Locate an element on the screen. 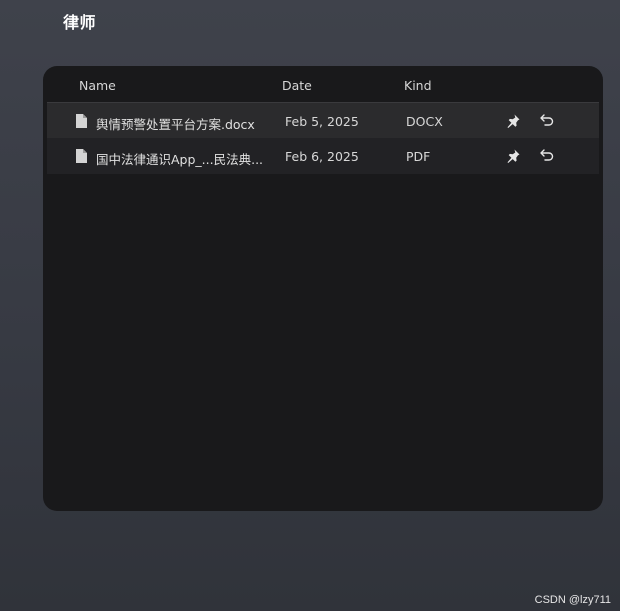 Image resolution: width=620 pixels, height=611 pixels. file-date: Feb 6, 2025 is located at coordinates (322, 156).